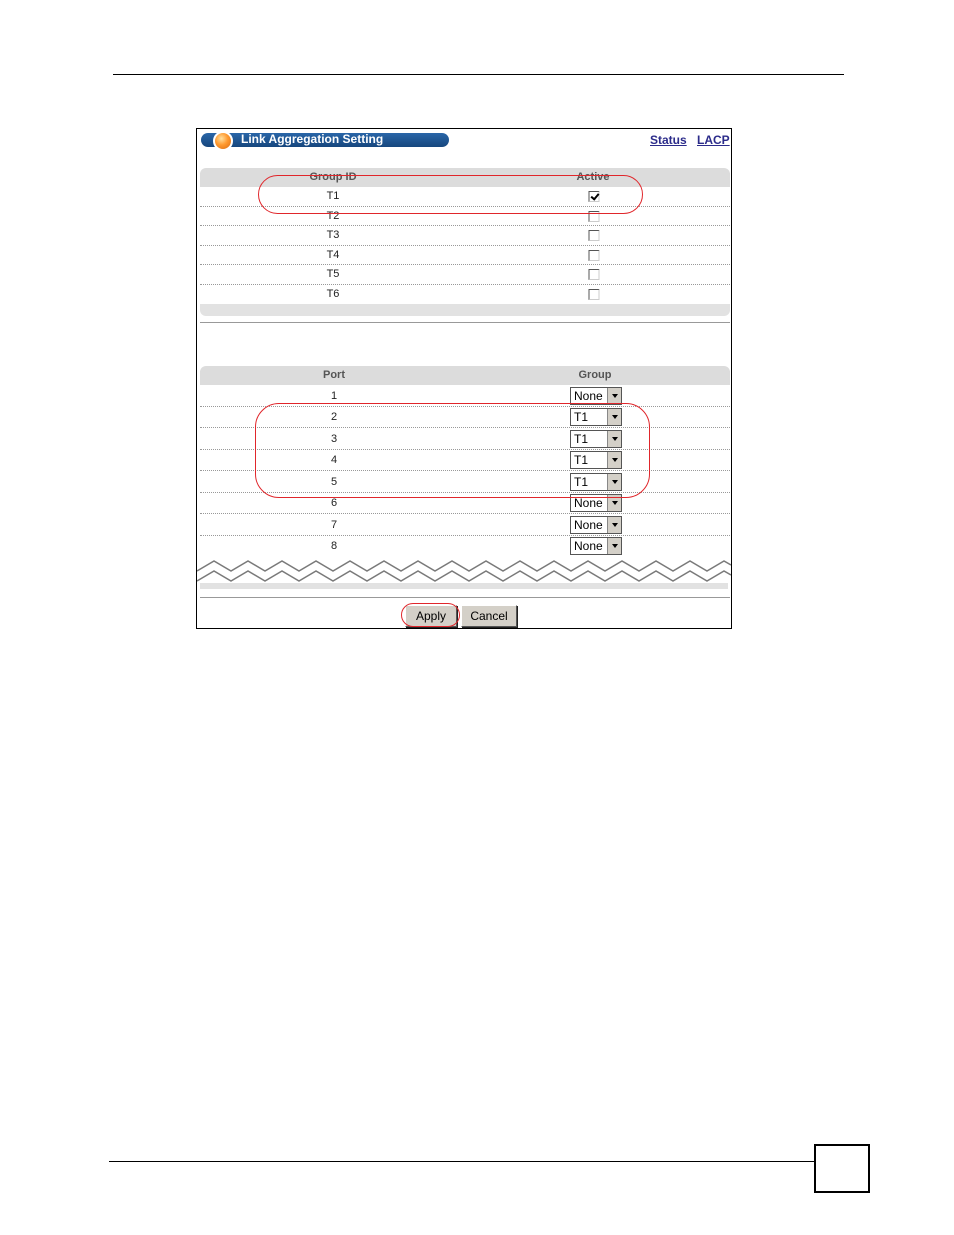 This screenshot has width=954, height=1235. What do you see at coordinates (465, 310) in the screenshot?
I see `group-table-footer` at bounding box center [465, 310].